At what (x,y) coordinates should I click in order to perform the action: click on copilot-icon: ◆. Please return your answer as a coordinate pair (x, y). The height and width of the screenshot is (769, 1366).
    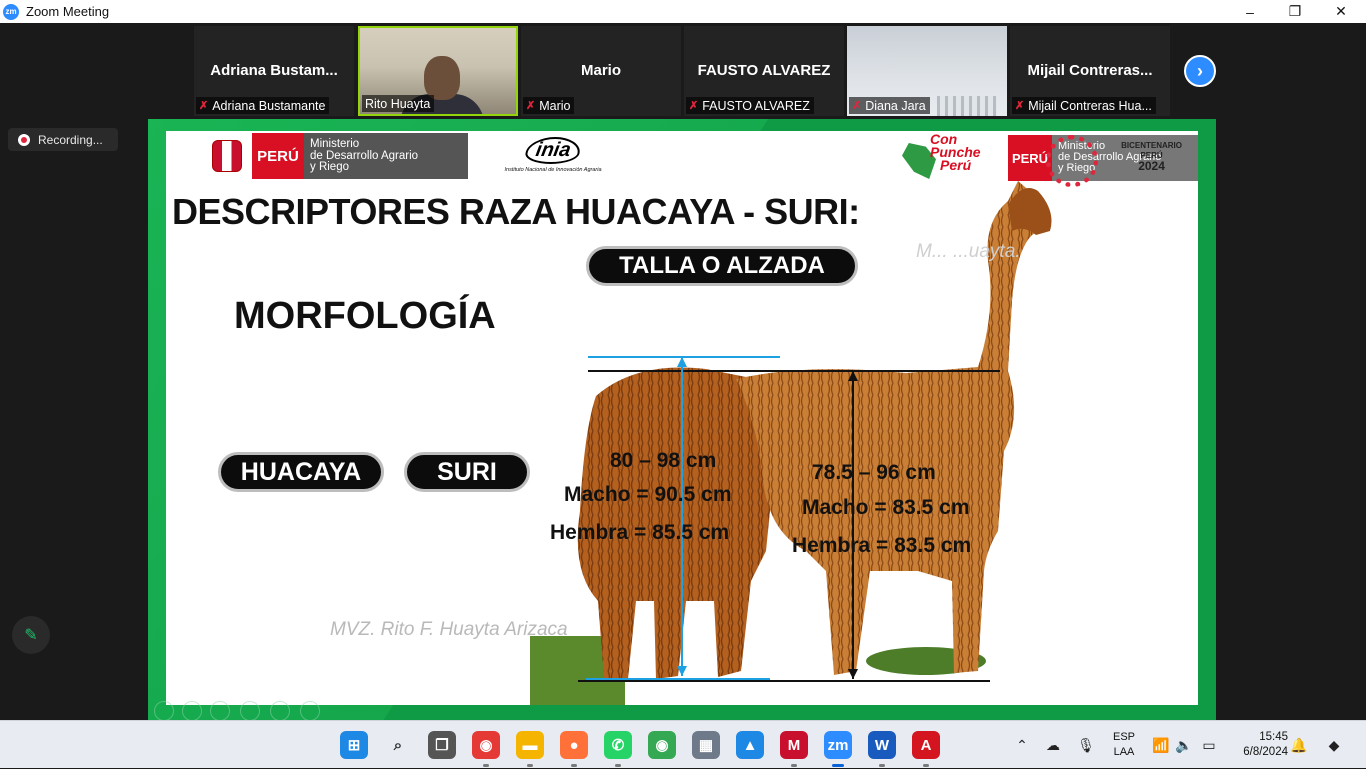
    Looking at the image, I should click on (1334, 745).